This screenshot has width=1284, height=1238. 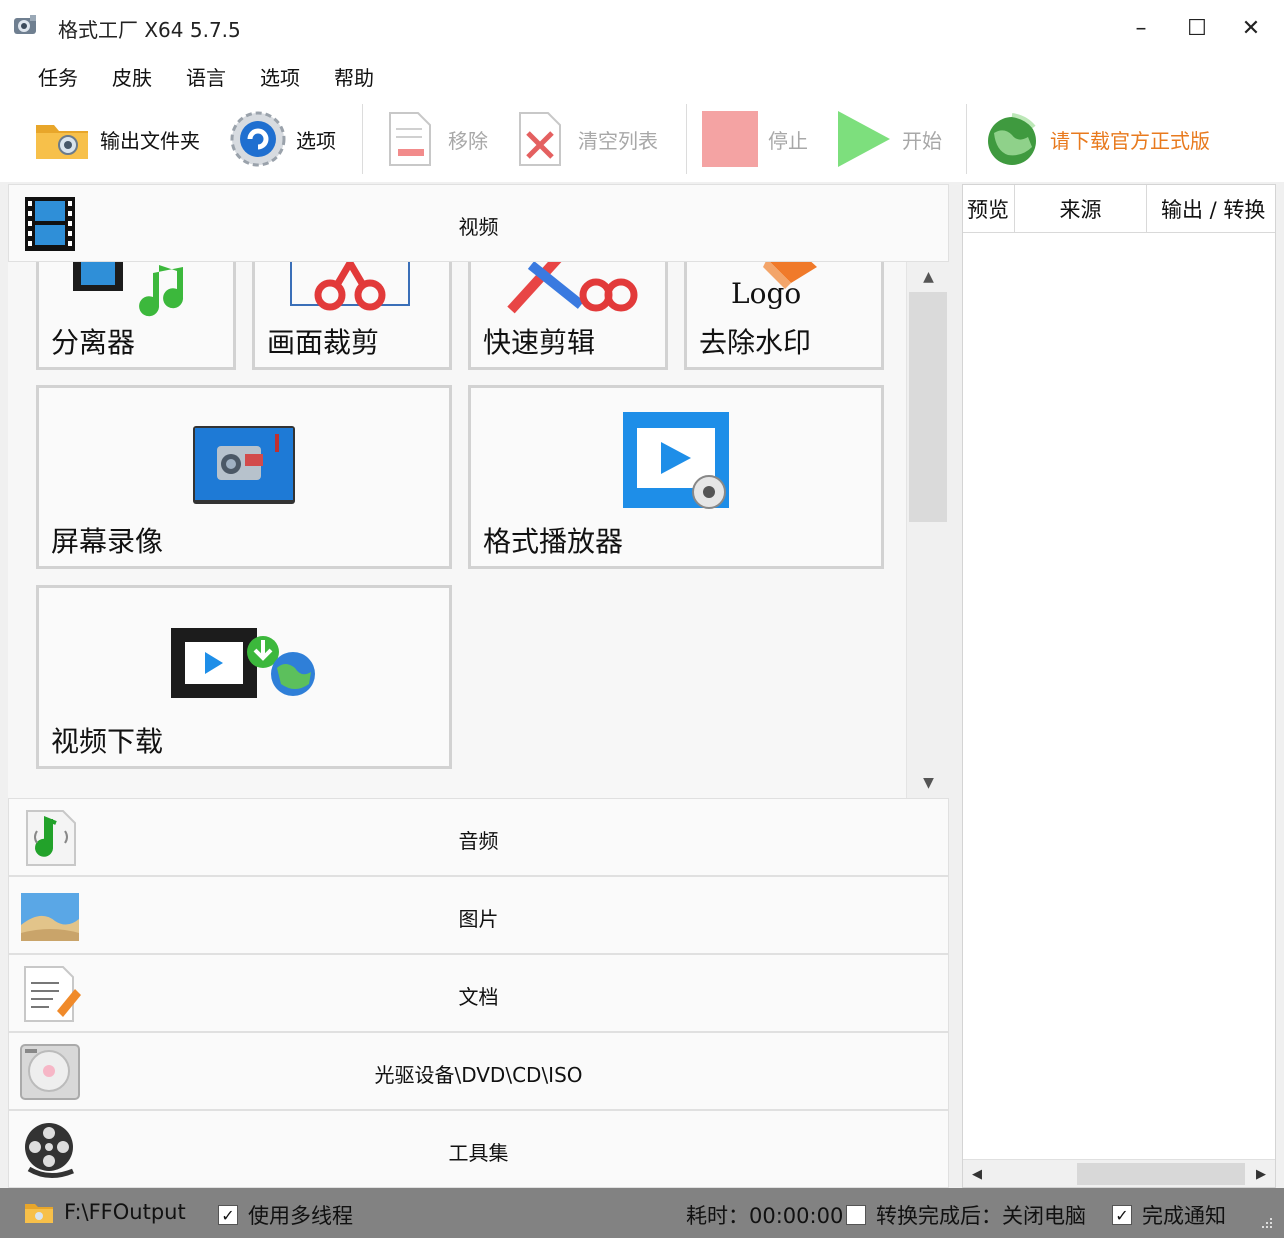 What do you see at coordinates (93, 342) in the screenshot?
I see `tile-splitter-label: 分离器` at bounding box center [93, 342].